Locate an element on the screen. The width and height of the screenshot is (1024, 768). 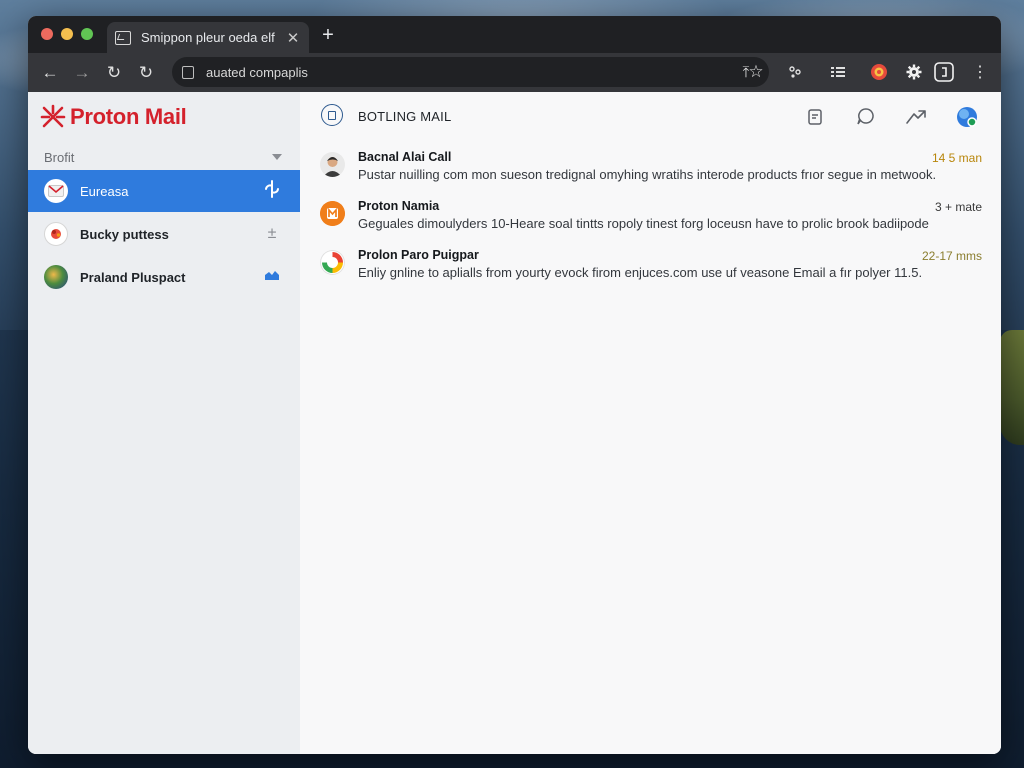
share-icon is located at coordinates (916, 117).